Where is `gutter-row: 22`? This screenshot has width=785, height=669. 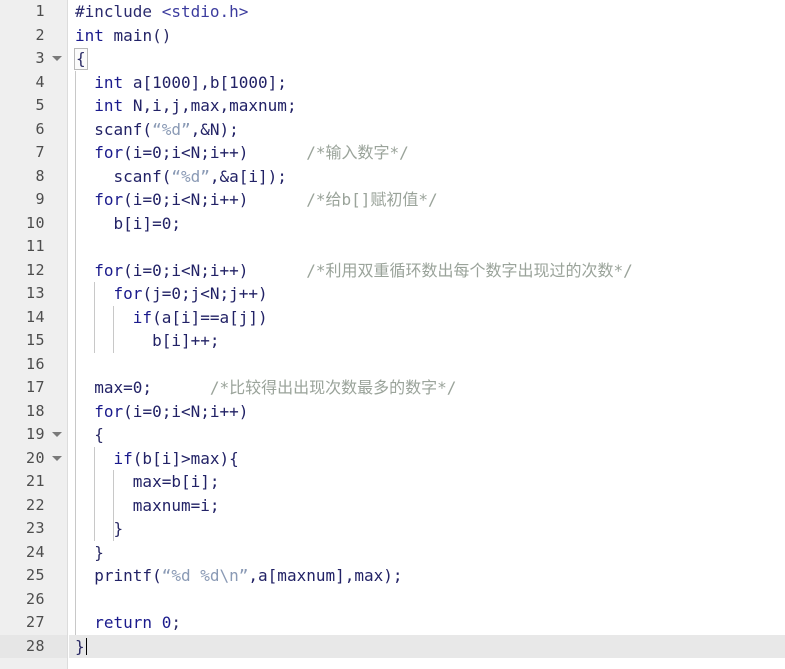
gutter-row: 22 is located at coordinates (33, 506).